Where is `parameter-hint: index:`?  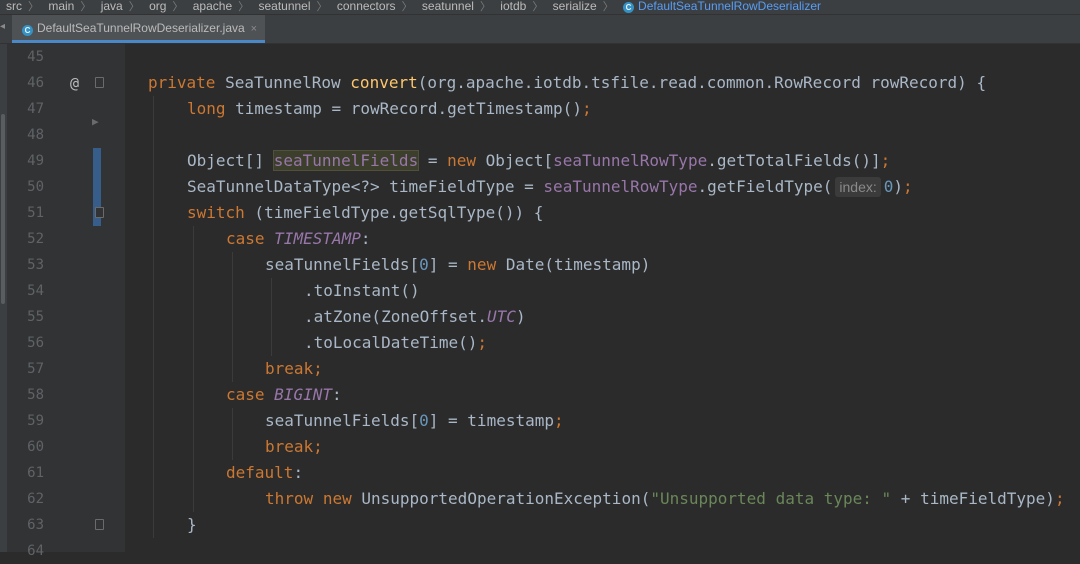
parameter-hint: index: is located at coordinates (858, 187).